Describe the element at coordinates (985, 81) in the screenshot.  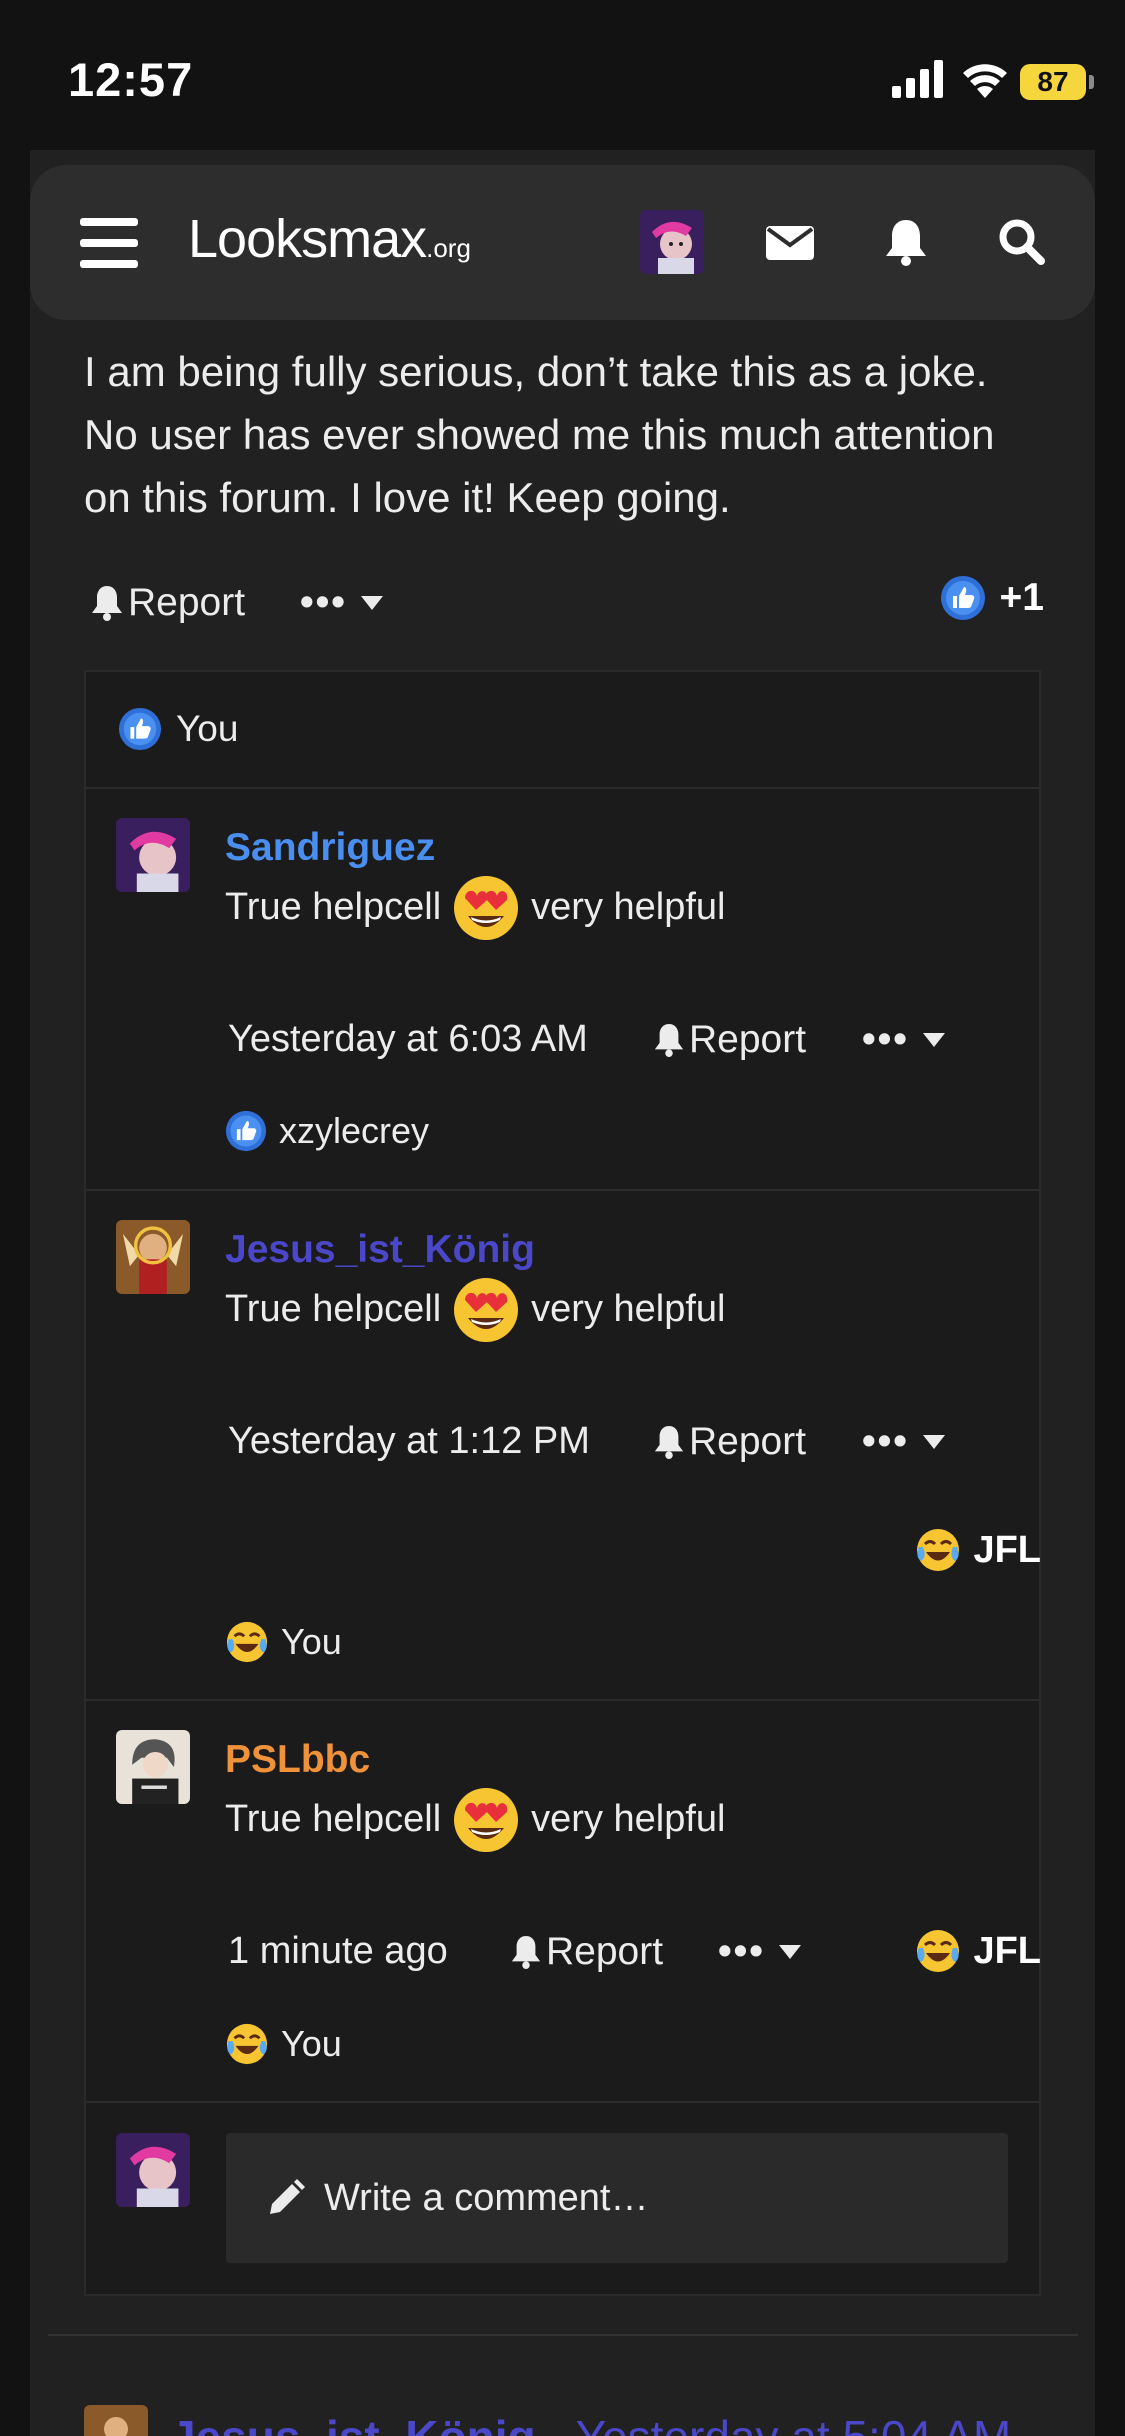
I see `wifi-icon` at that location.